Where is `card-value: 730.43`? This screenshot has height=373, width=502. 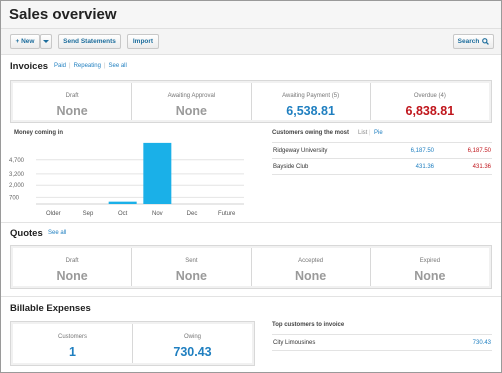
card-value: 730.43 is located at coordinates (192, 352).